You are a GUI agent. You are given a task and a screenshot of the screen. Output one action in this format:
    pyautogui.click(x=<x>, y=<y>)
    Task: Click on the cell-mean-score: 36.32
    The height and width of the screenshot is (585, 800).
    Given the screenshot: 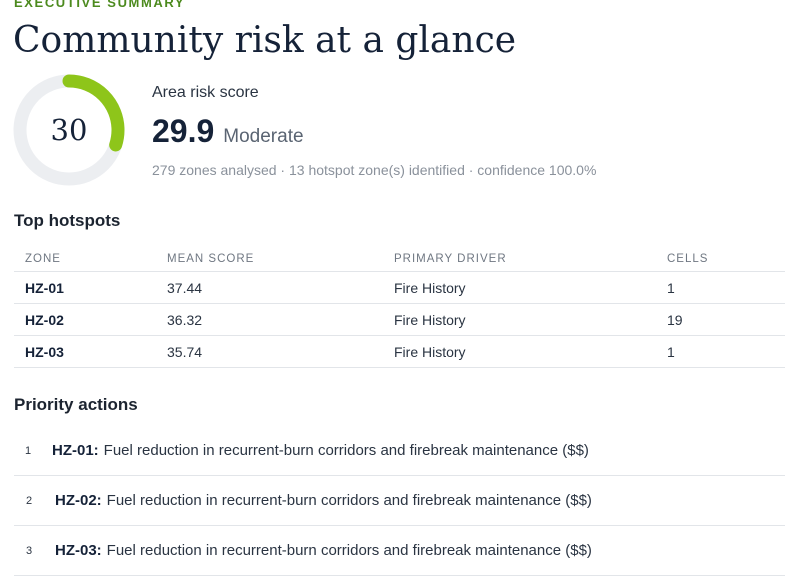 What is the action you would take?
    pyautogui.click(x=269, y=319)
    